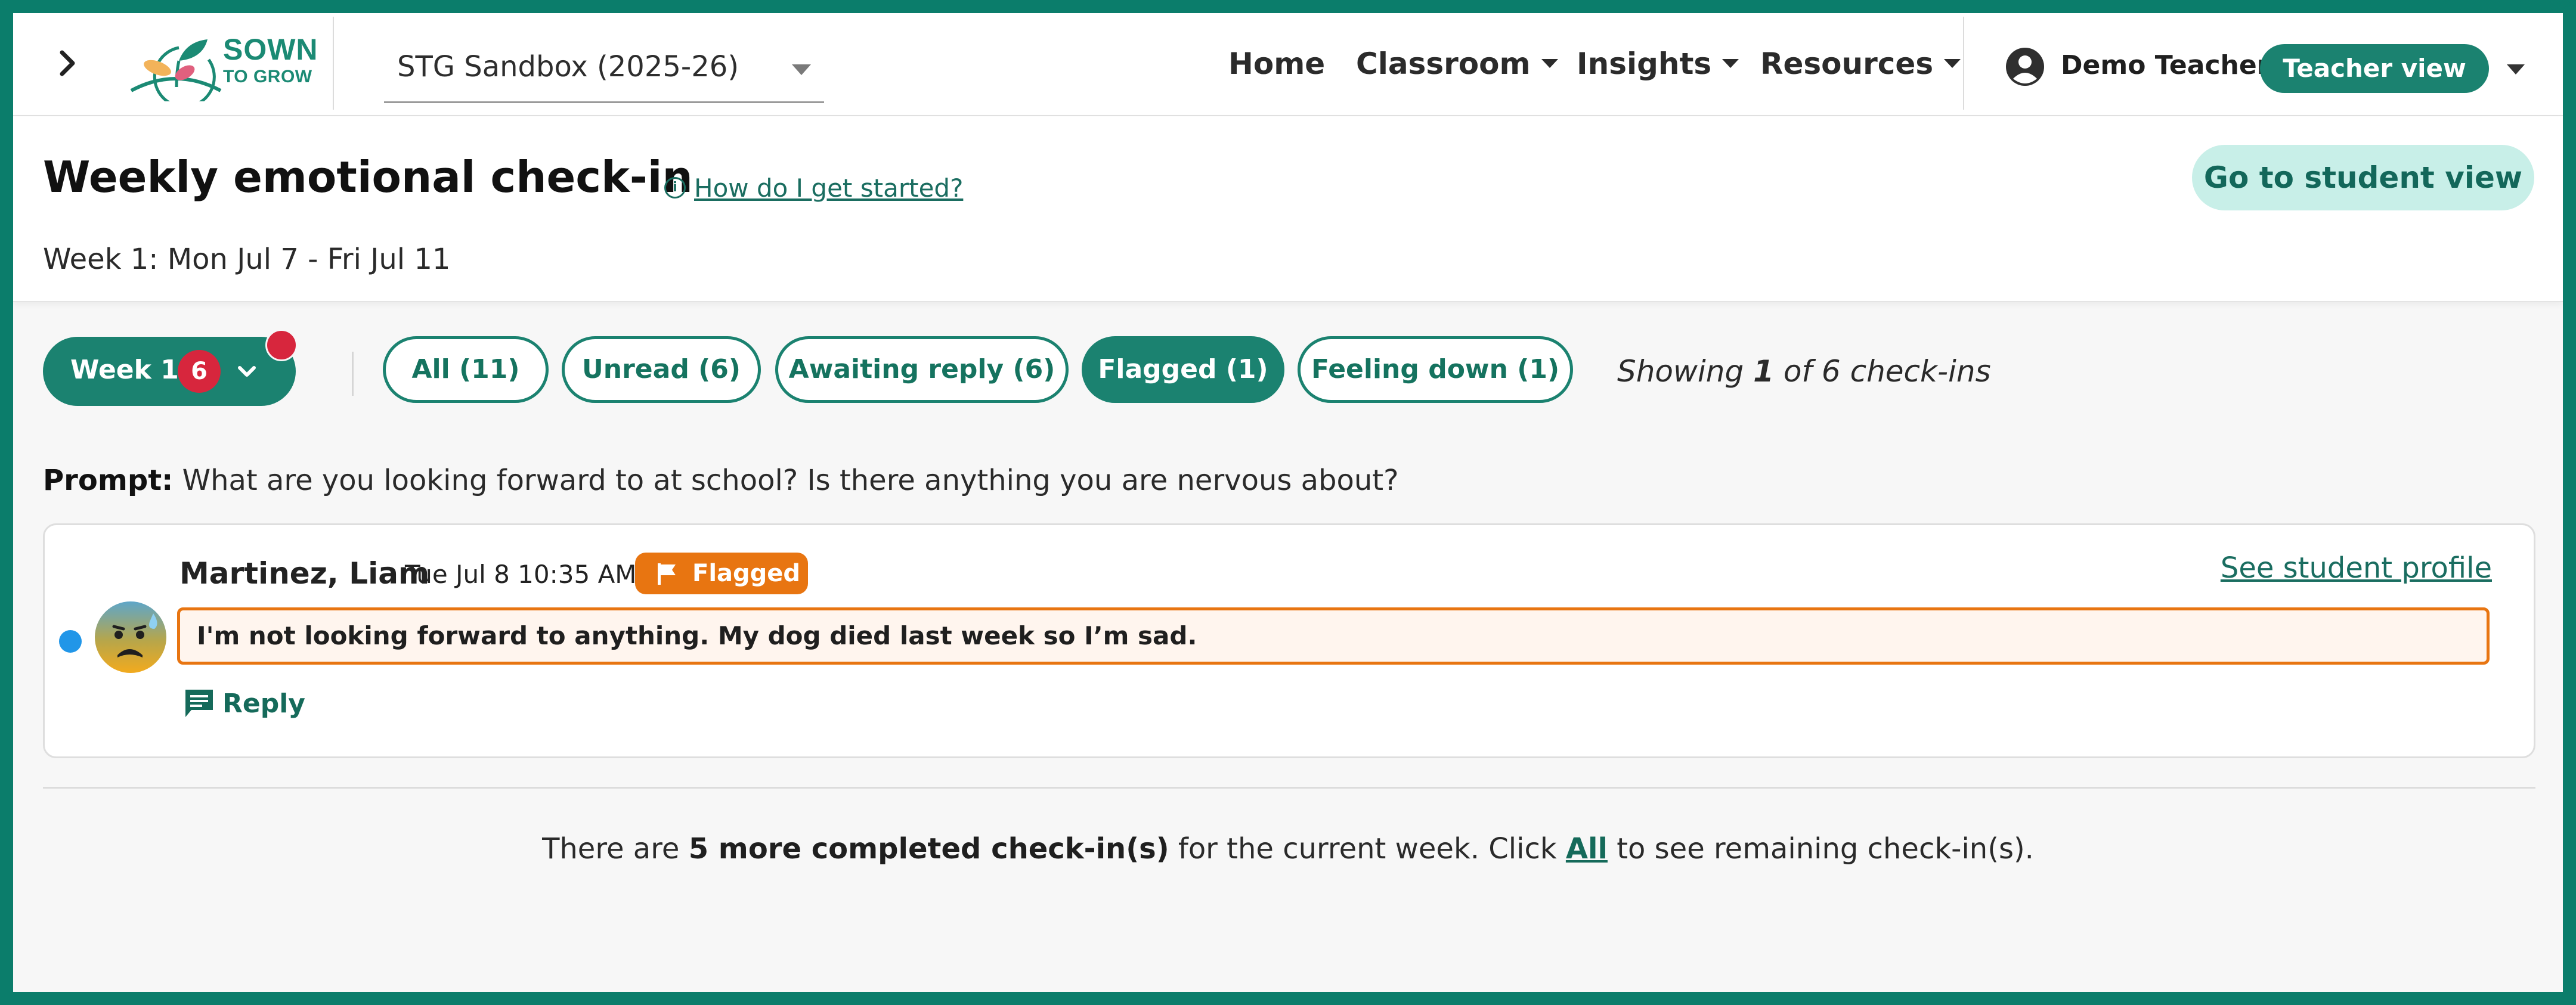 Image resolution: width=2576 pixels, height=1005 pixels. Describe the element at coordinates (2356, 568) in the screenshot. I see `see-student-profile-link: See student profile` at that location.